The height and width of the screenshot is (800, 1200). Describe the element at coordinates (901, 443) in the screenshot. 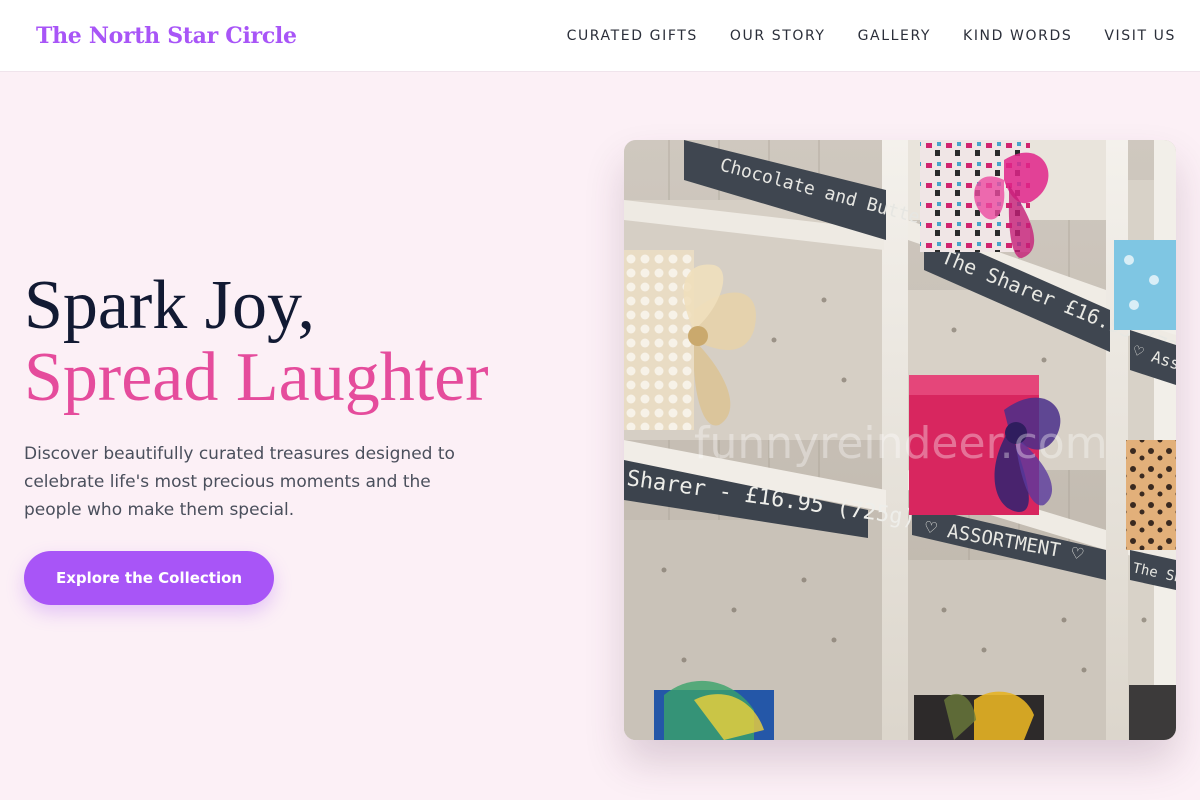

I see `photo-watermark: funnyreindeer.com` at that location.